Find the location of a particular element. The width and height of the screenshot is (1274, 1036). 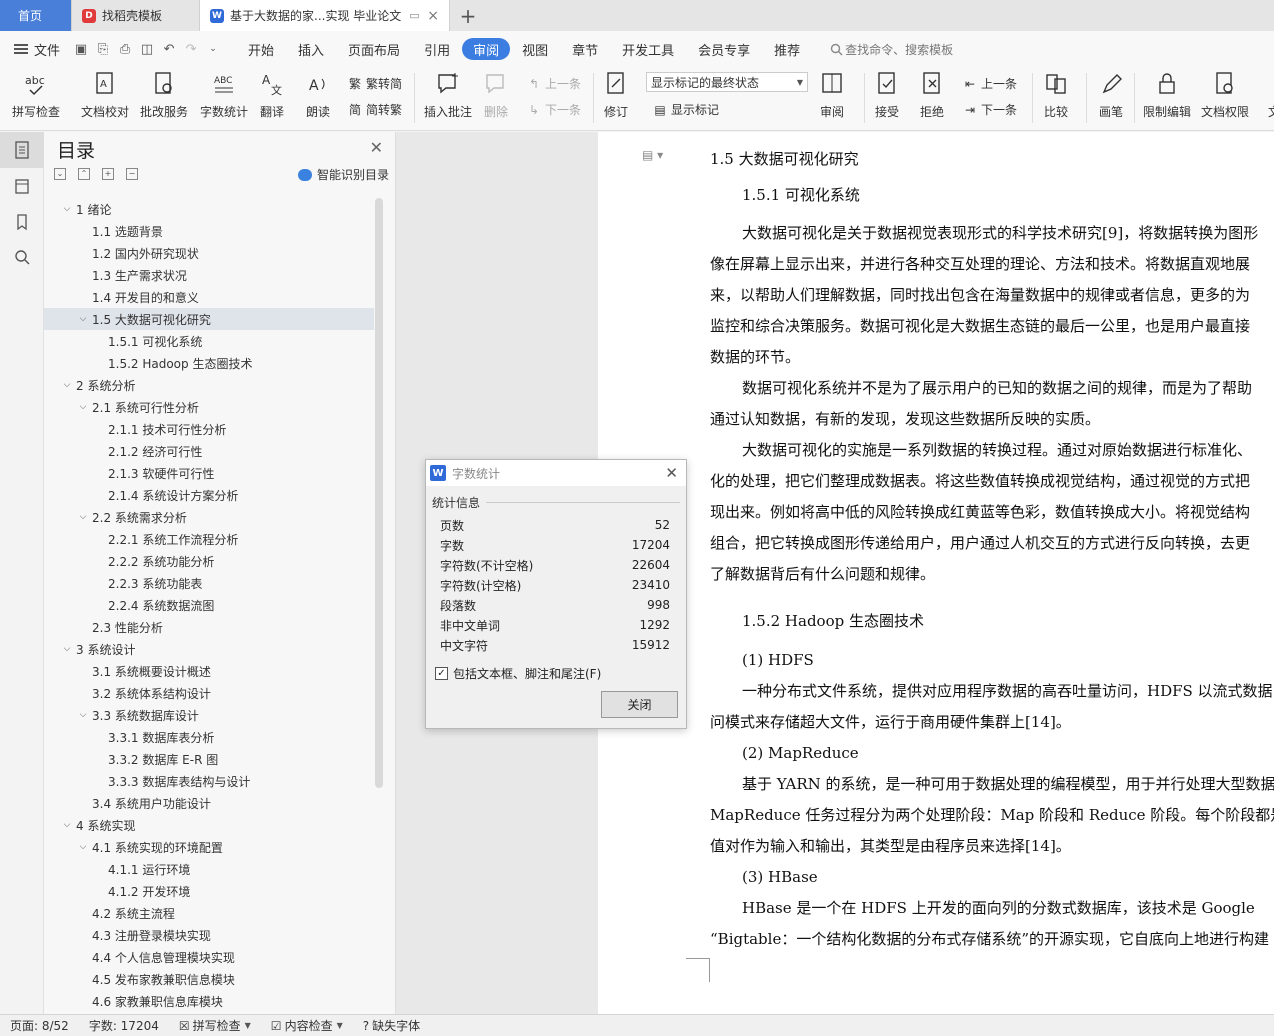

menu-layout: 页面布局 is located at coordinates (374, 49).